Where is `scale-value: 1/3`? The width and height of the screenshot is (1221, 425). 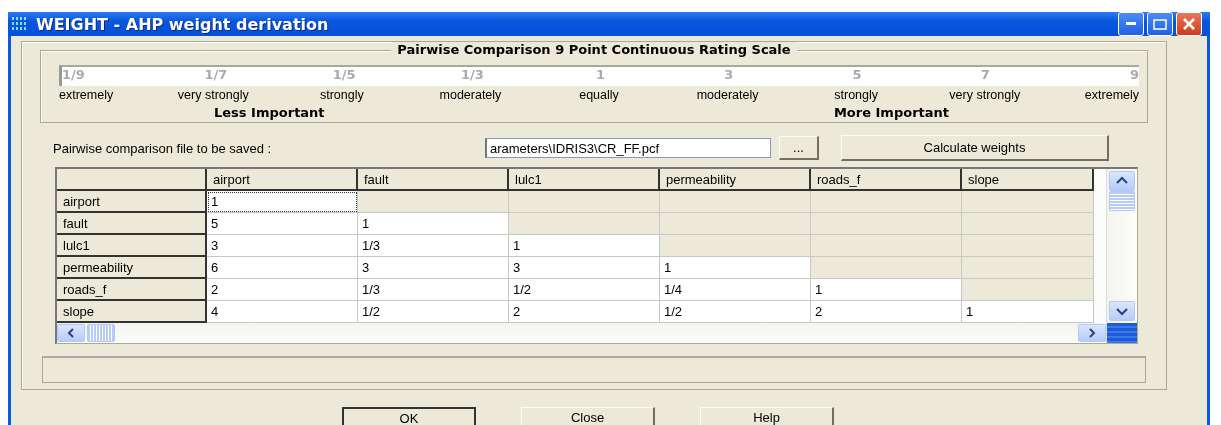
scale-value: 1/3 is located at coordinates (472, 75).